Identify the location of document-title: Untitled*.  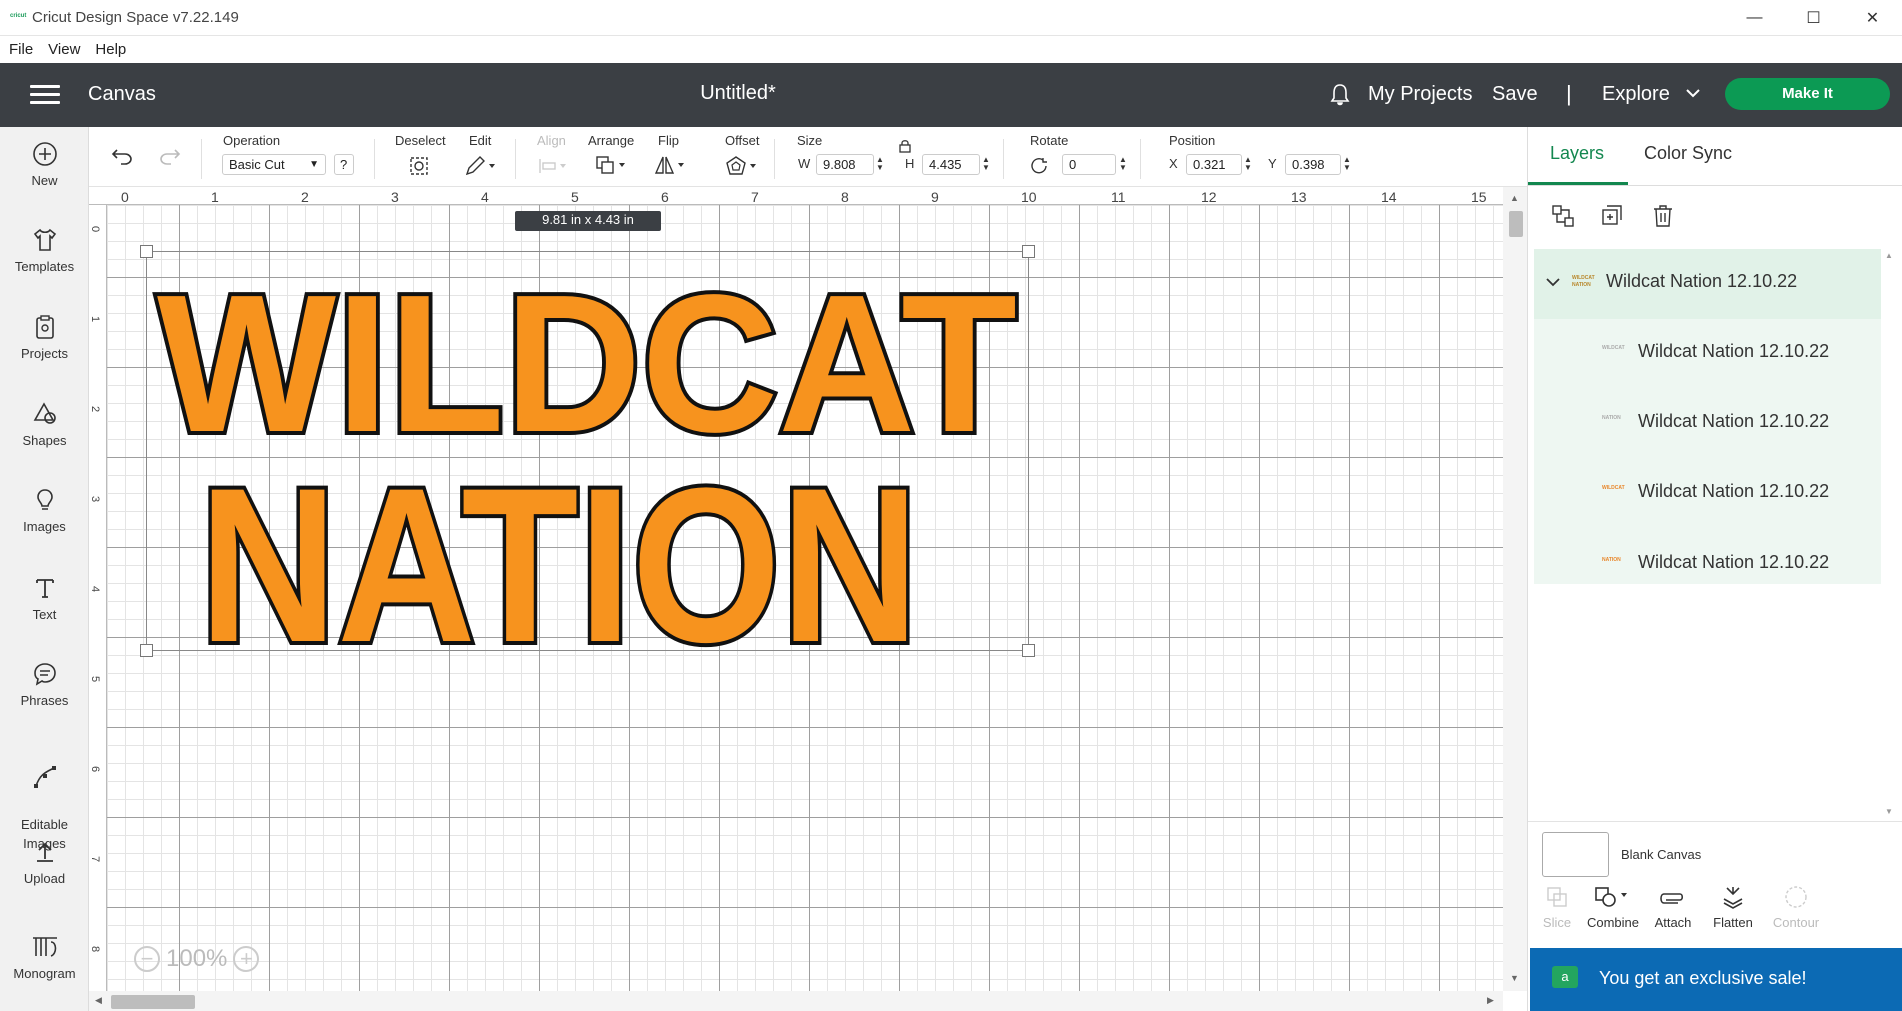
(738, 93).